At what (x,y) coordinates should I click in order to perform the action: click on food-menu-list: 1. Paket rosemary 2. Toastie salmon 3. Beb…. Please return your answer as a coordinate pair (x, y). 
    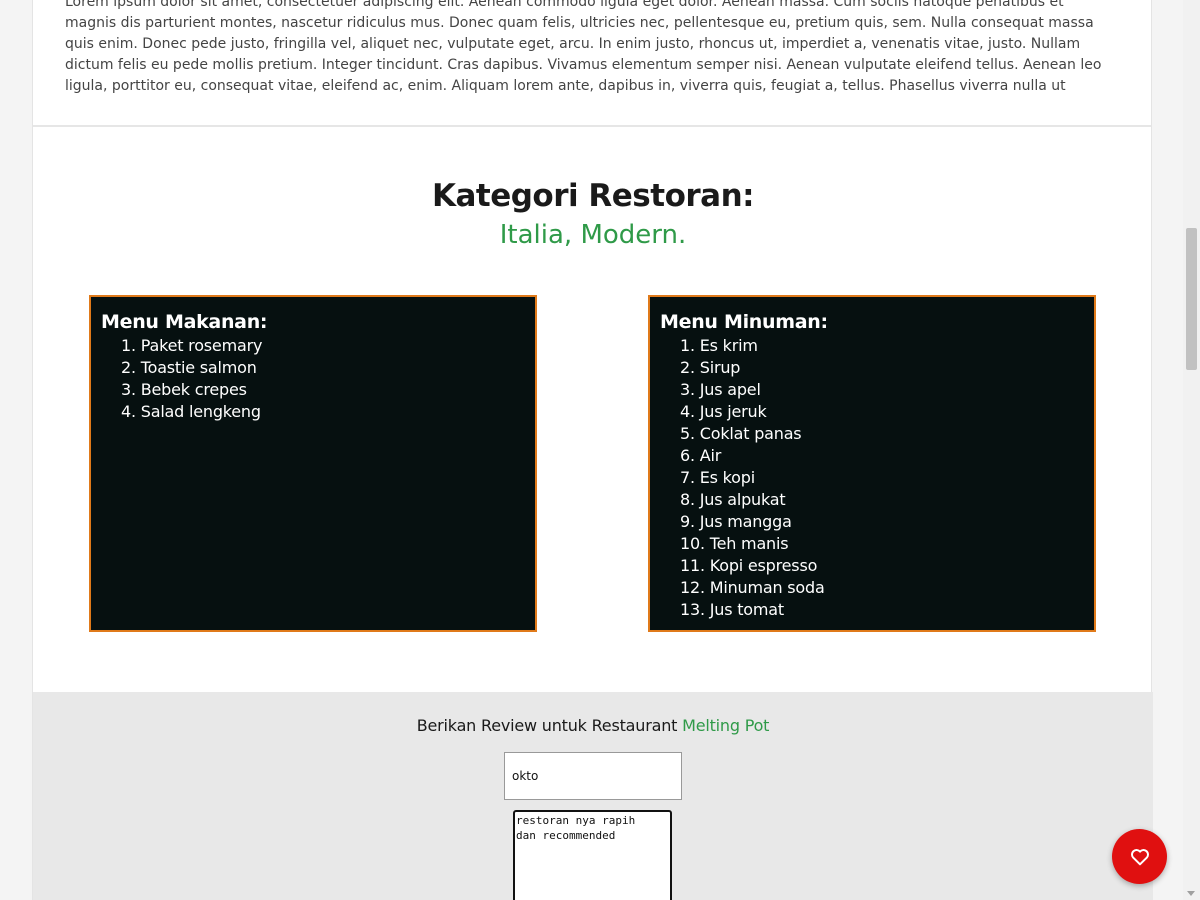
    Looking at the image, I should click on (313, 379).